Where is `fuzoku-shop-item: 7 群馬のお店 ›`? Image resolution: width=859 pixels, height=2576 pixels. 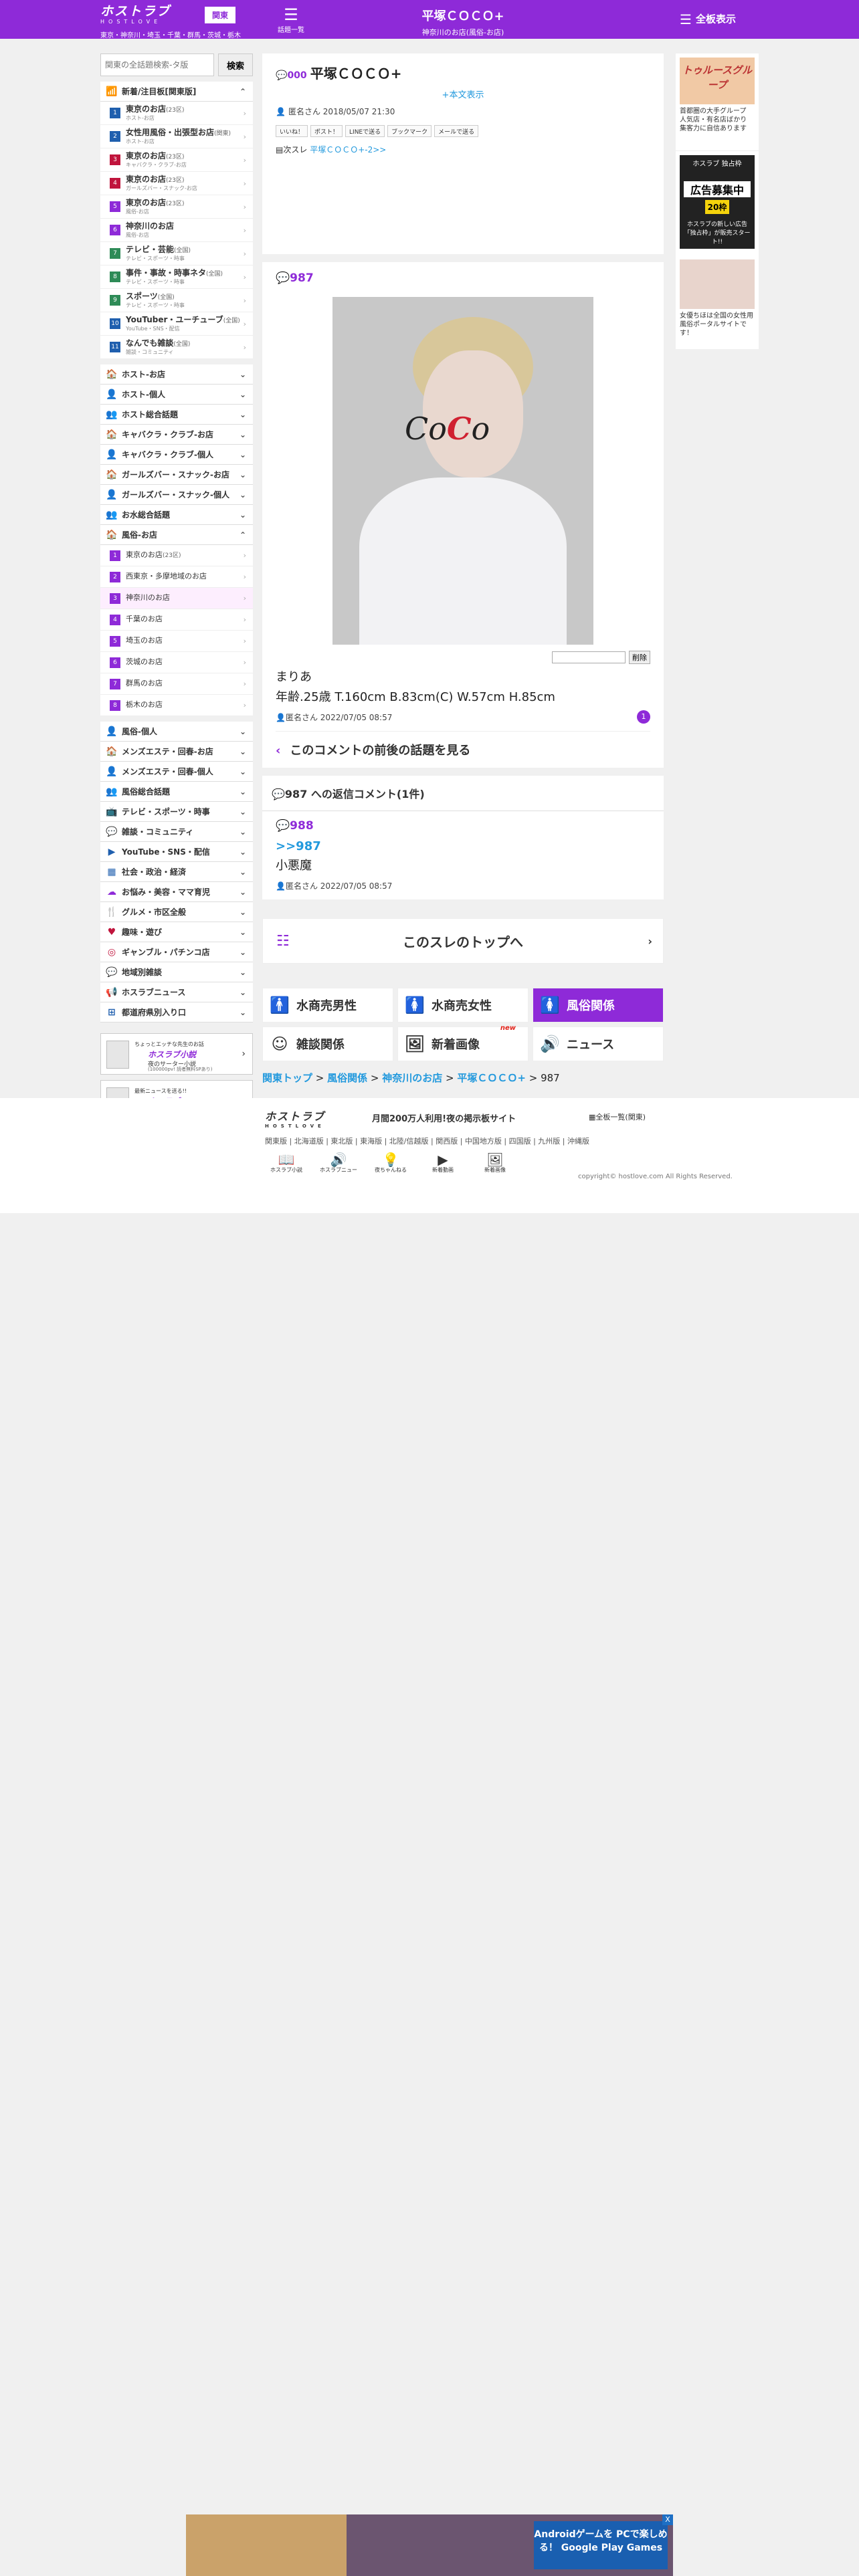 fuzoku-shop-item: 7 群馬のお店 › is located at coordinates (177, 684).